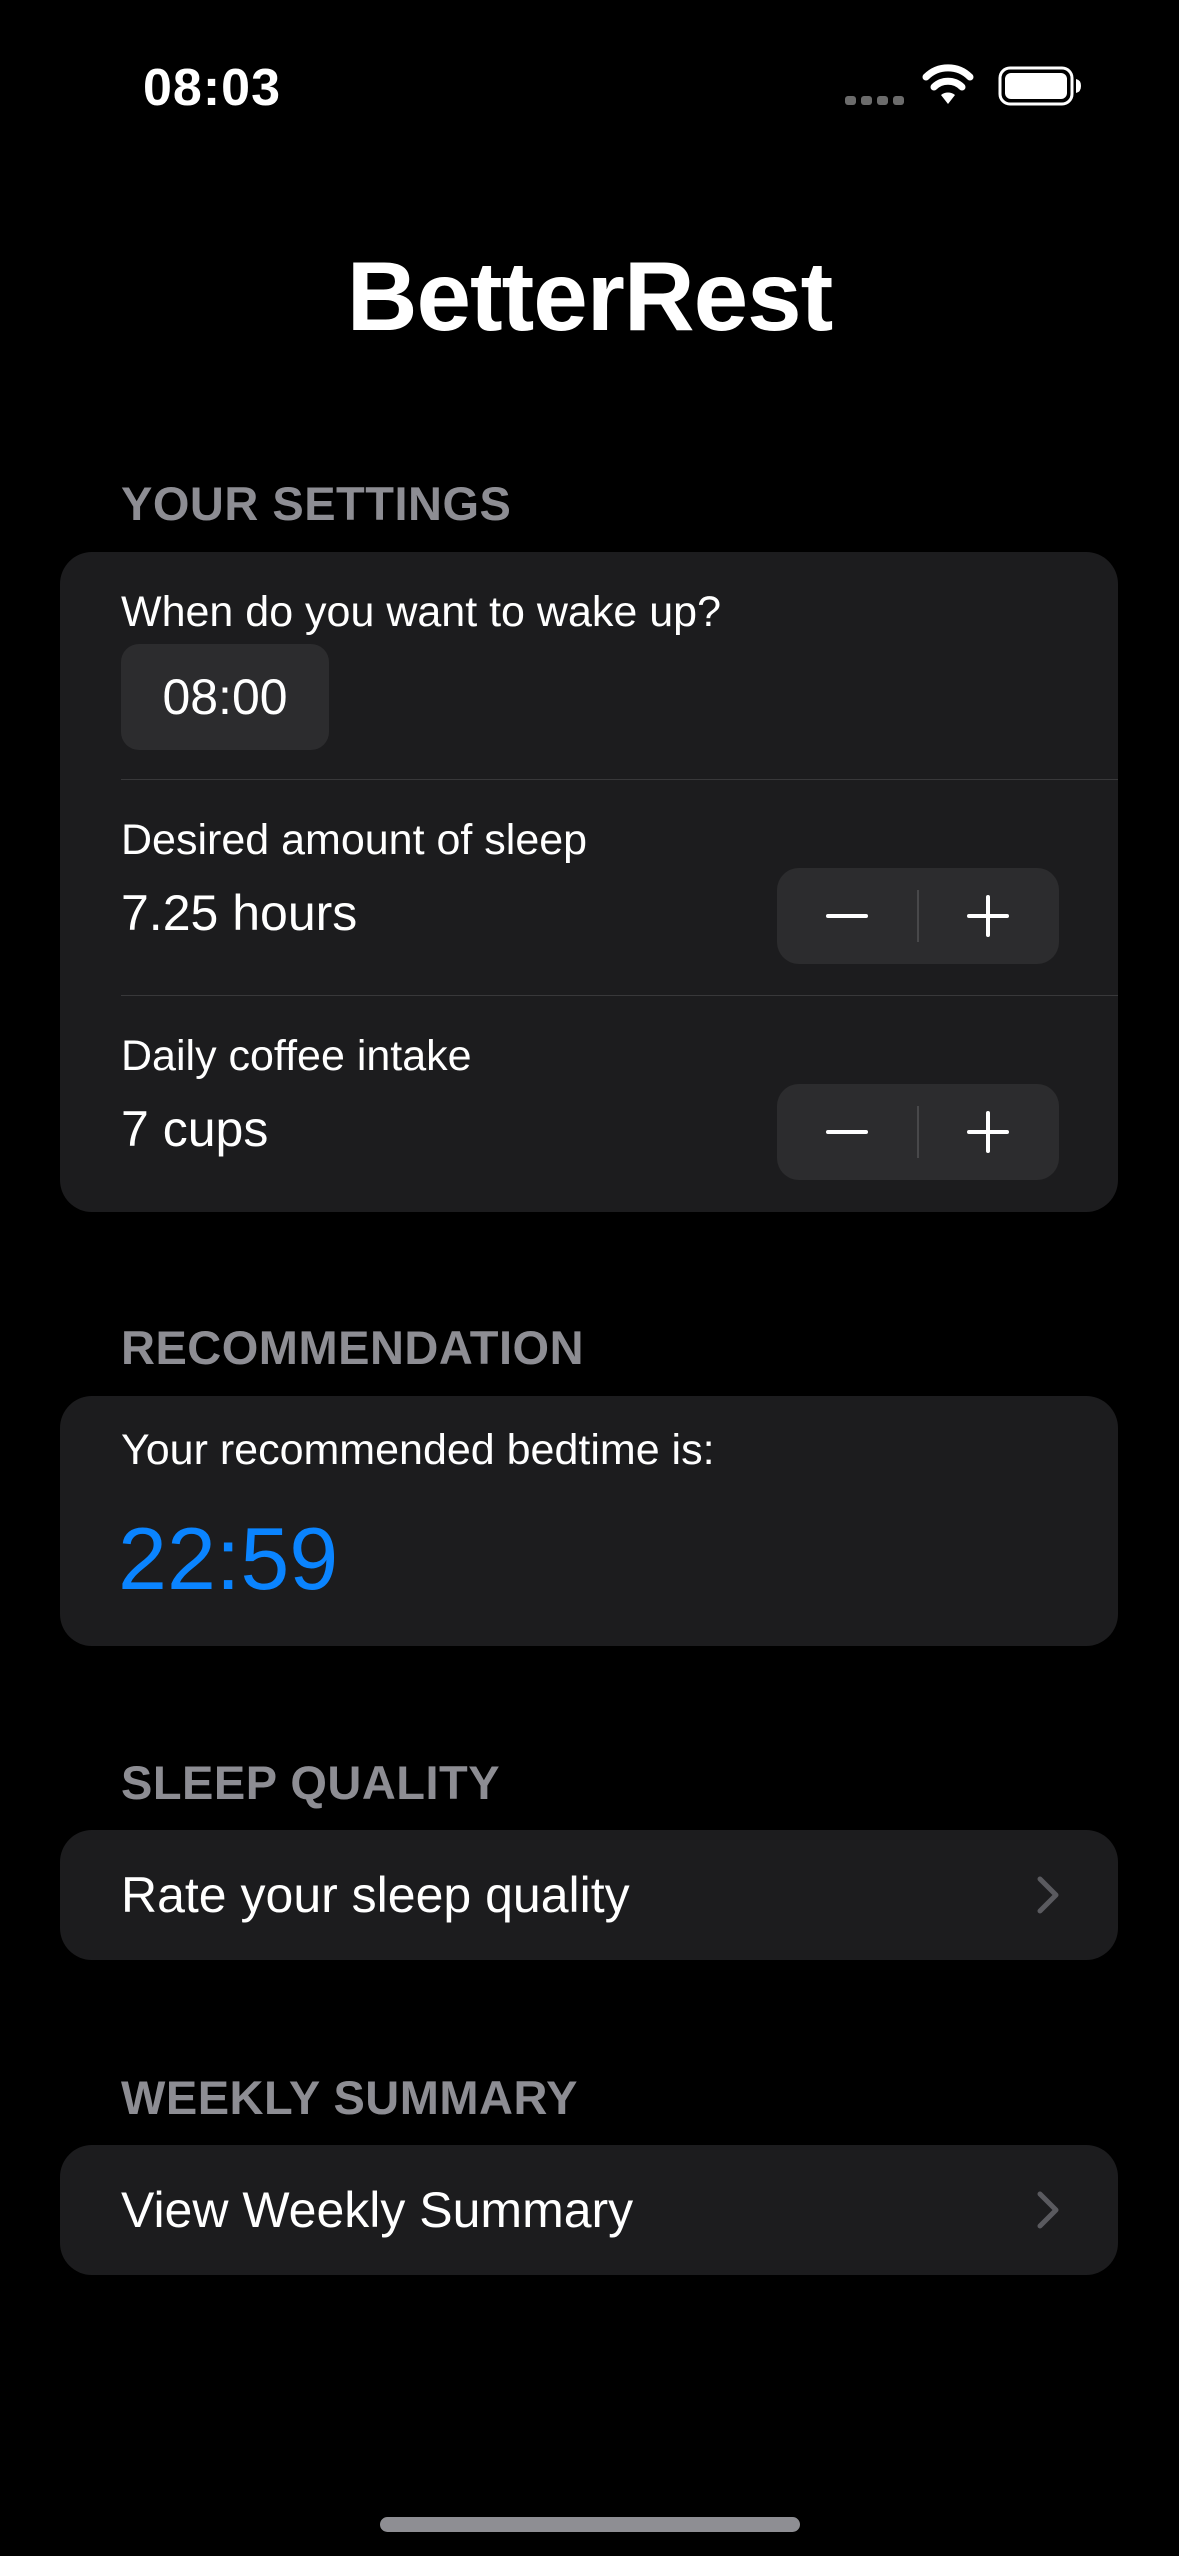 Image resolution: width=1179 pixels, height=2556 pixels. I want to click on wifi-icon, so click(948, 84).